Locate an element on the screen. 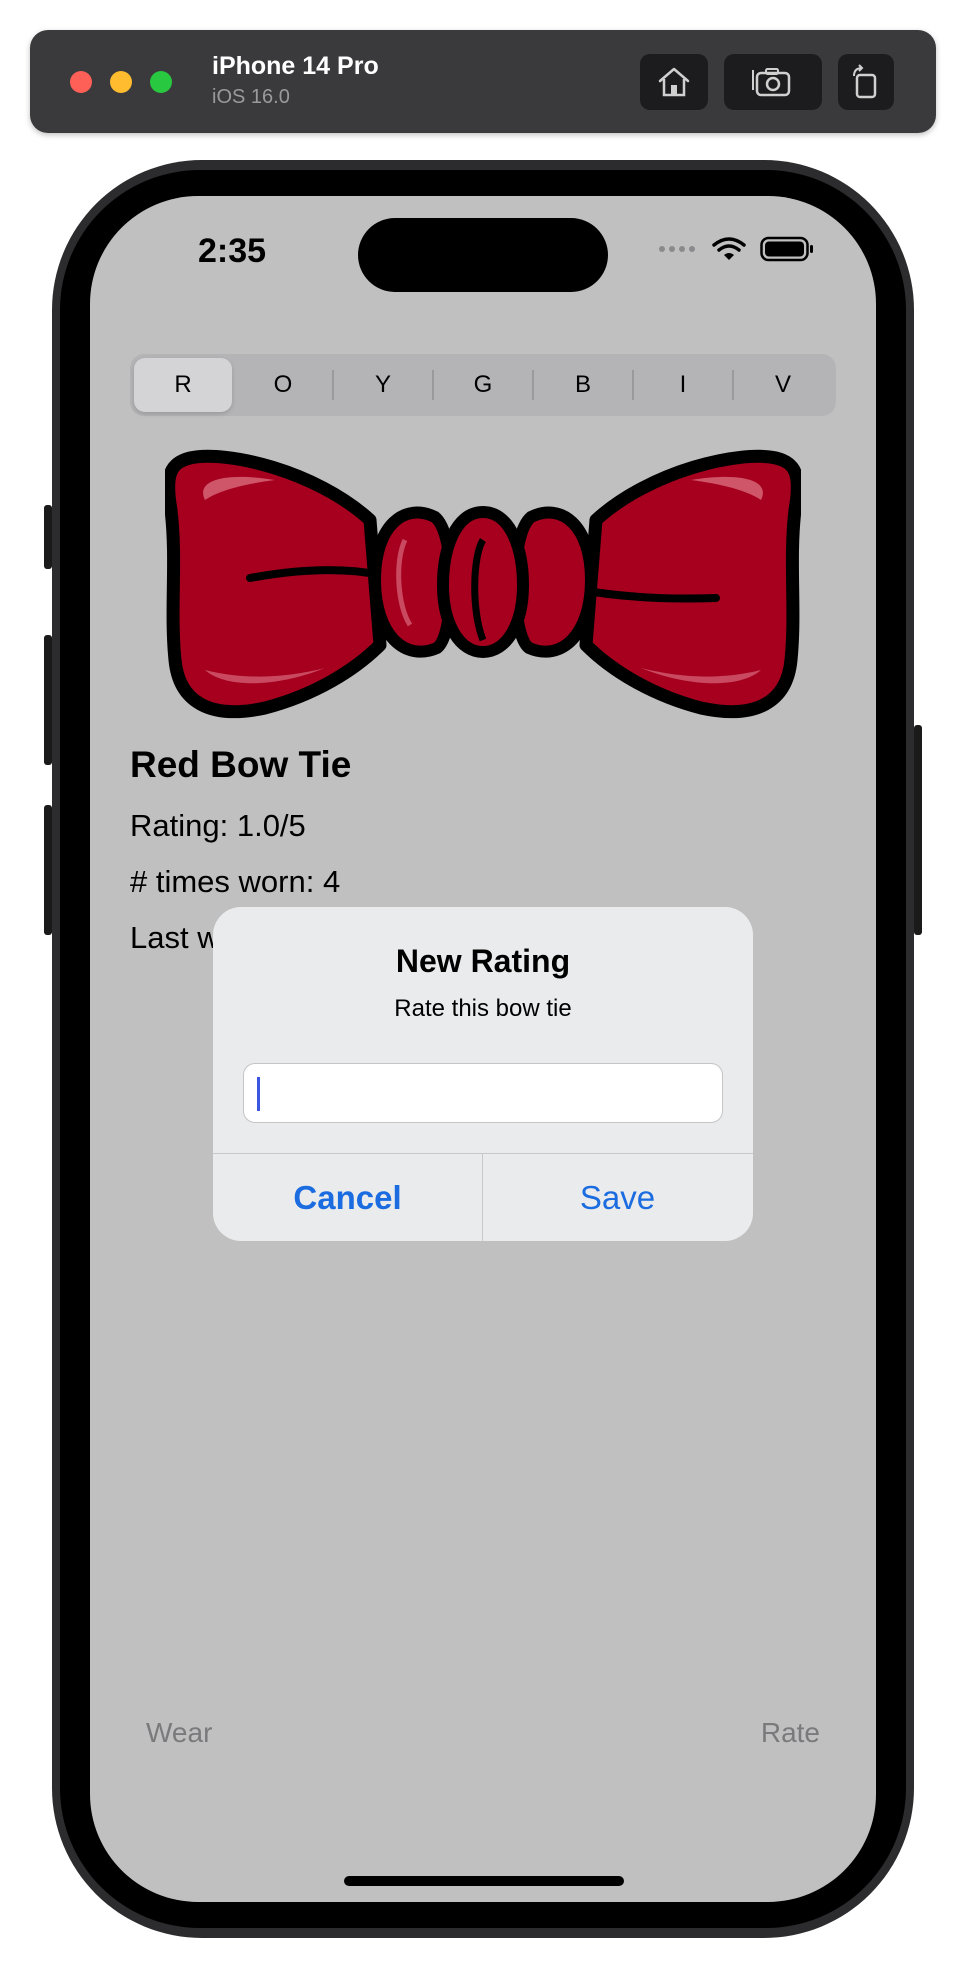  rating-input is located at coordinates (483, 1093).